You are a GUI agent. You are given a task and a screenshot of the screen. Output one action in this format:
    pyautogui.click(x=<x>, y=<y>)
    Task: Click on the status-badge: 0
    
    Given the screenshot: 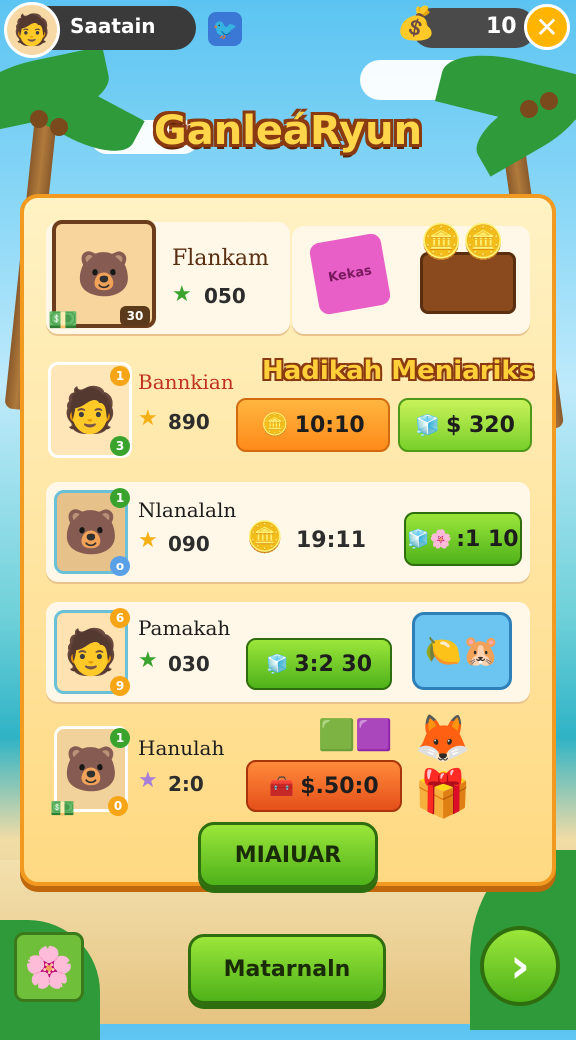 What is the action you would take?
    pyautogui.click(x=118, y=806)
    